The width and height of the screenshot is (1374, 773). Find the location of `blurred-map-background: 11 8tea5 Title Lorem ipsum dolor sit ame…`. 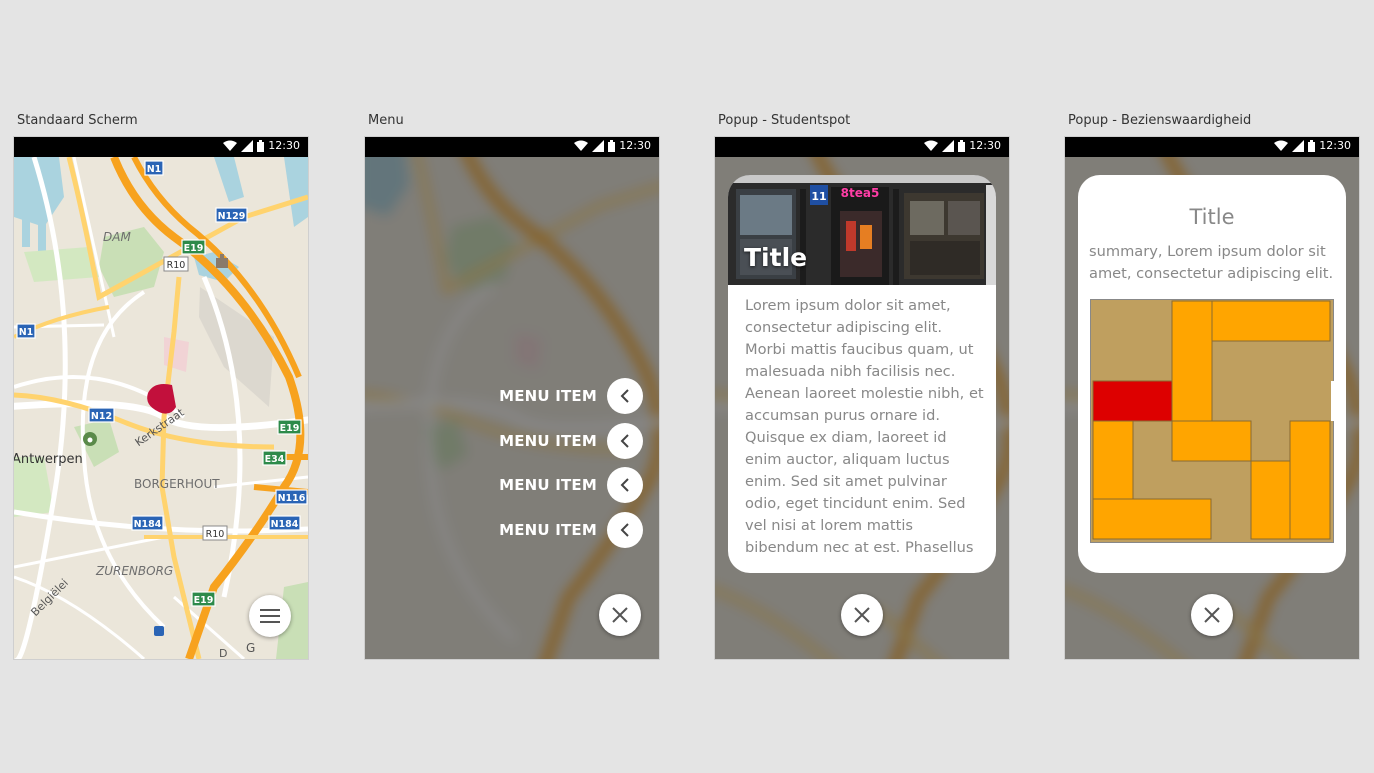

blurred-map-background: 11 8tea5 Title Lorem ipsum dolor sit ame… is located at coordinates (862, 408).